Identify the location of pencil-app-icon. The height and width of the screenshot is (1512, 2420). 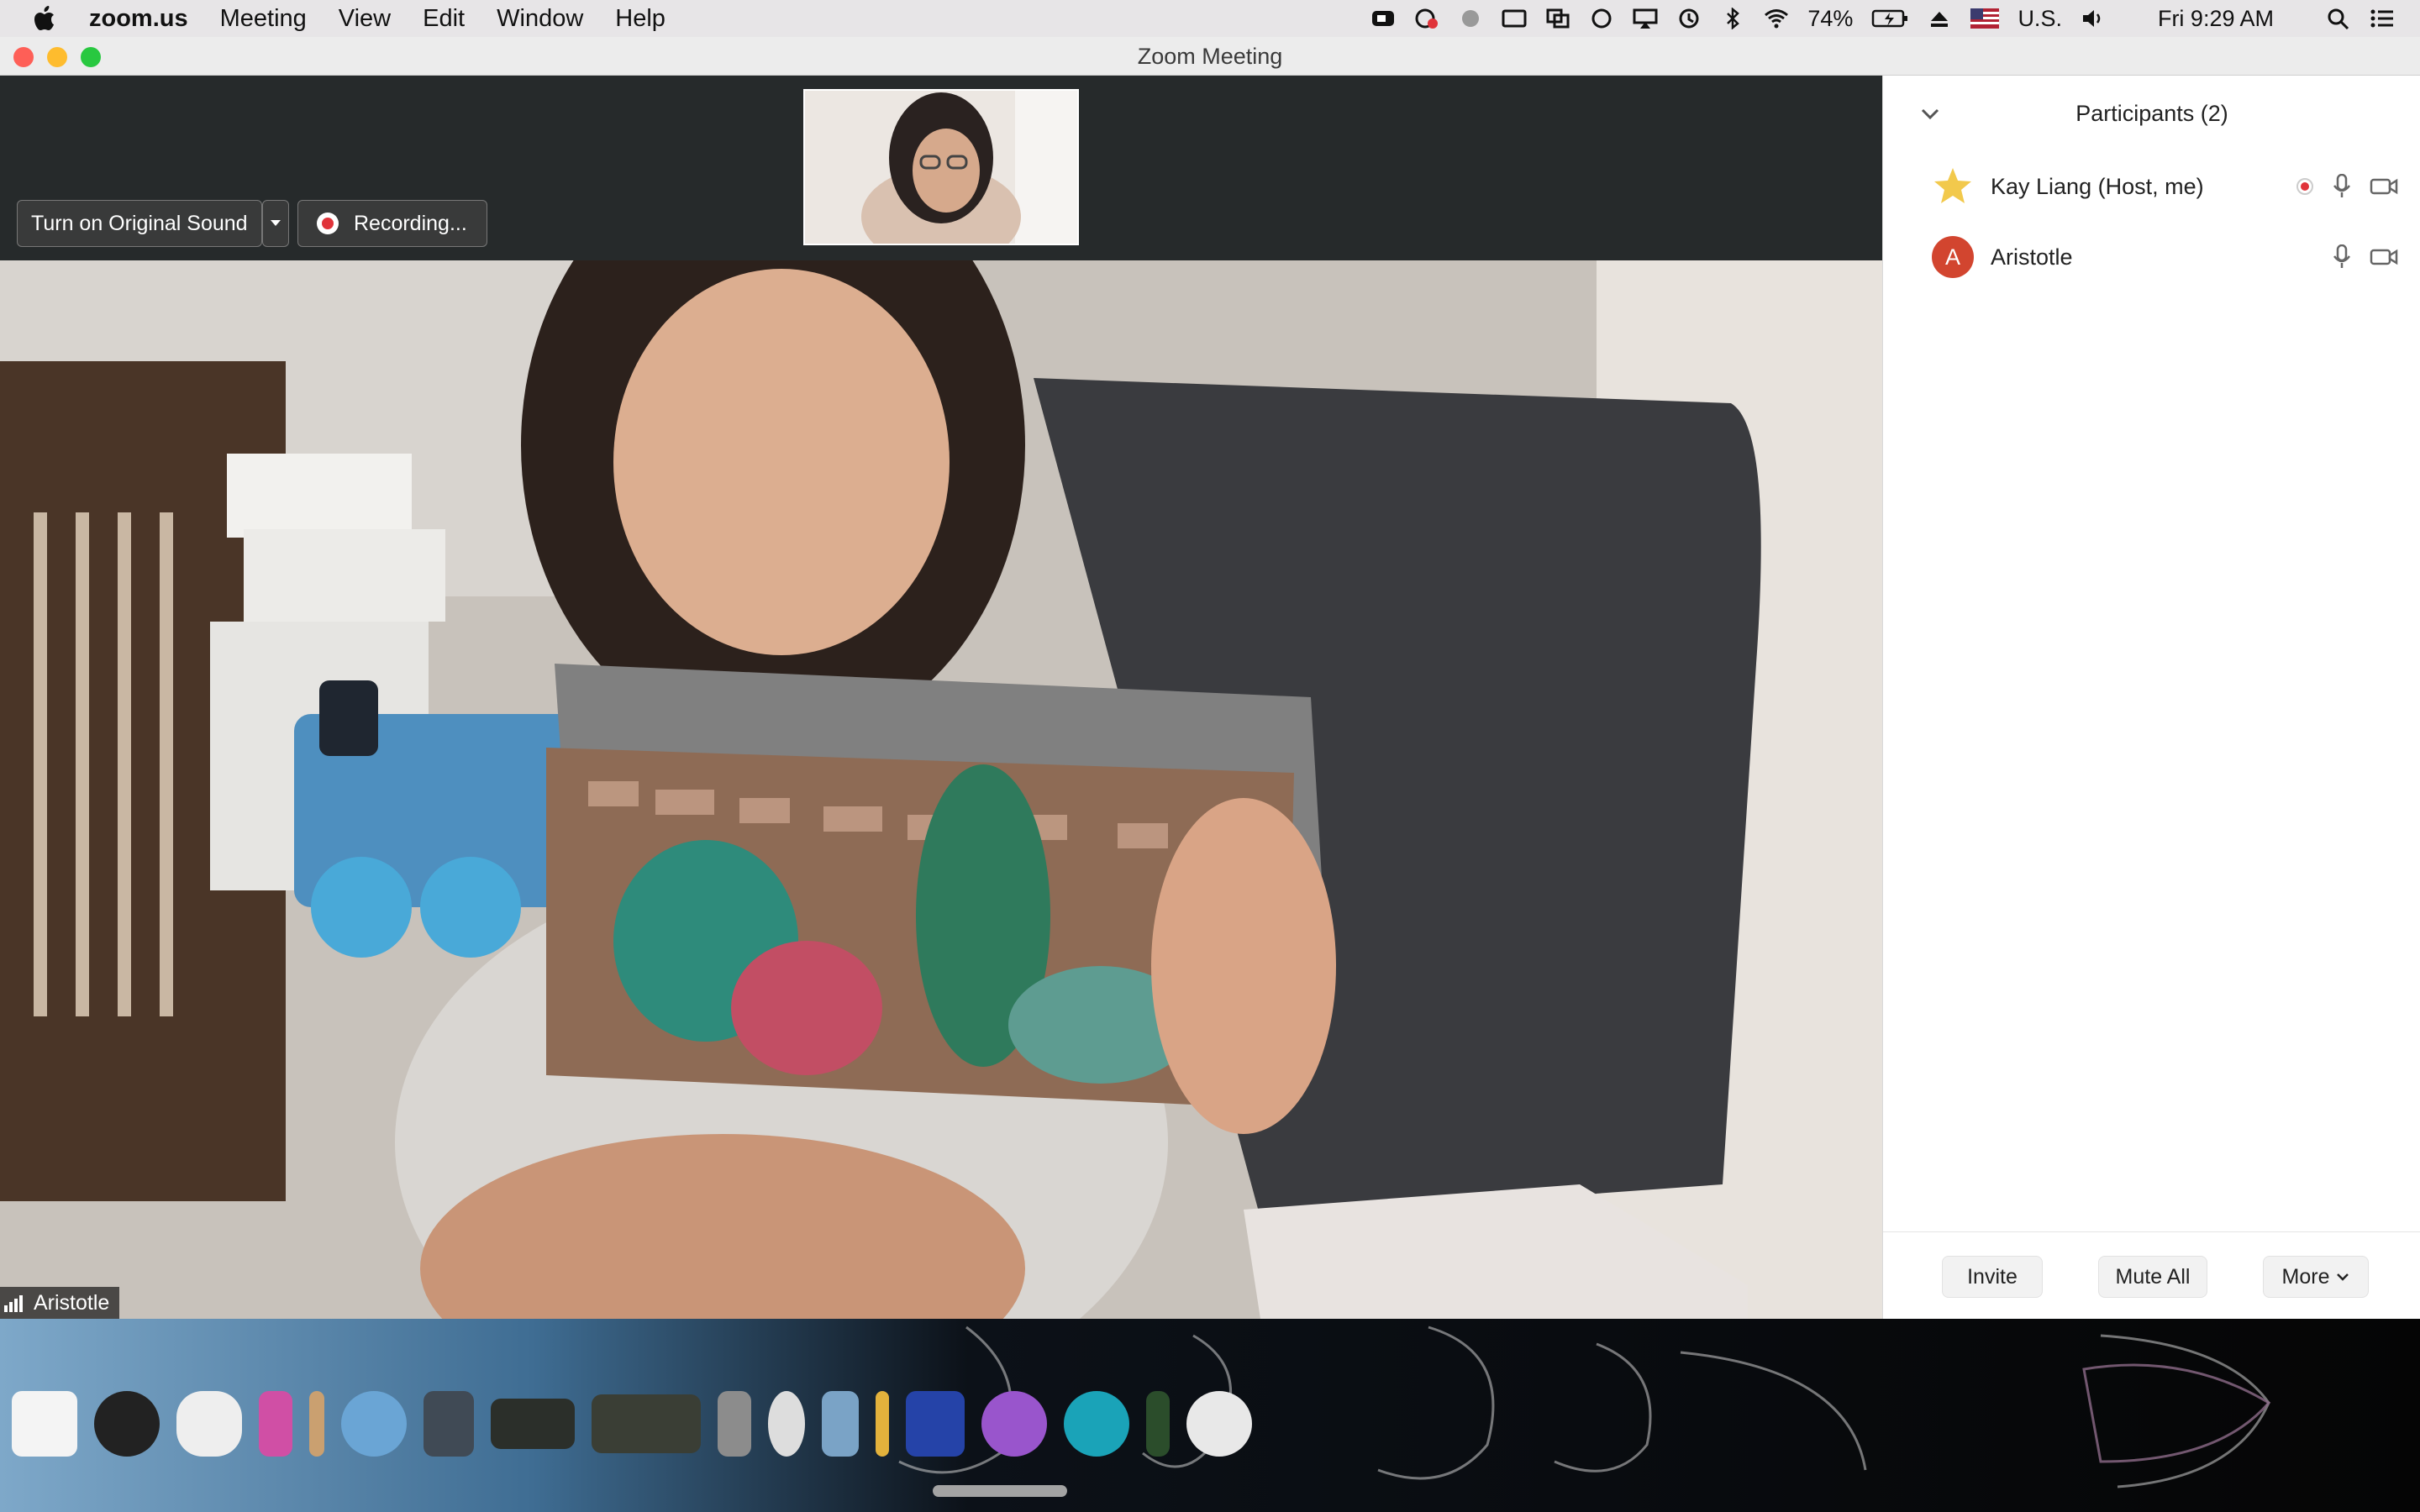
(882, 1424).